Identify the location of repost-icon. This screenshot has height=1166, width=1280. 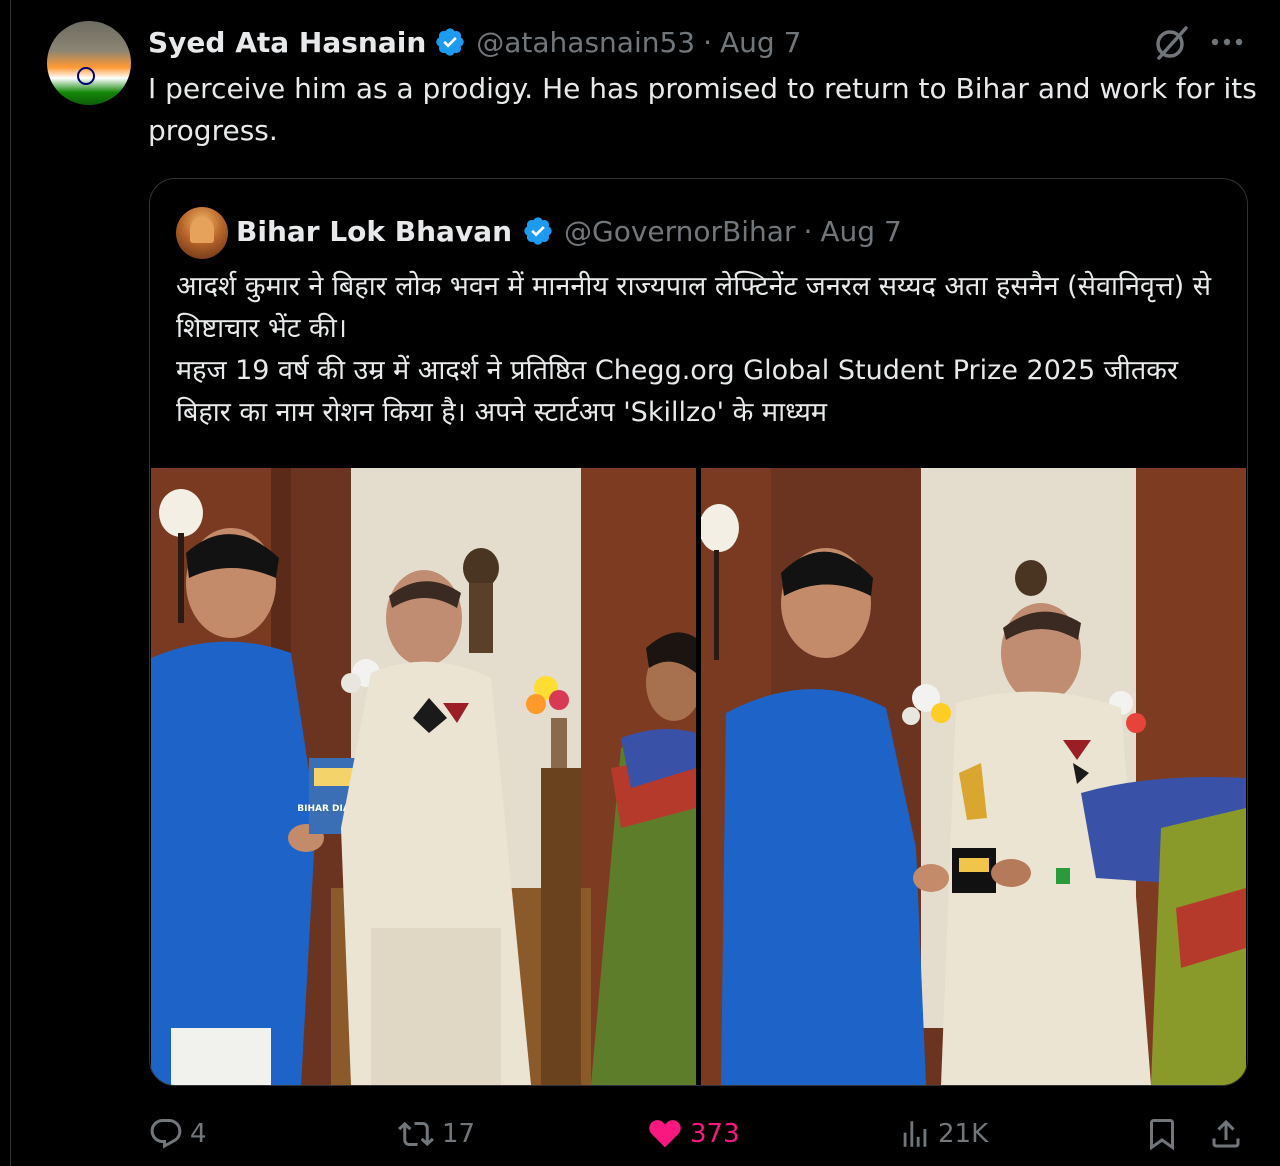
(416, 1134).